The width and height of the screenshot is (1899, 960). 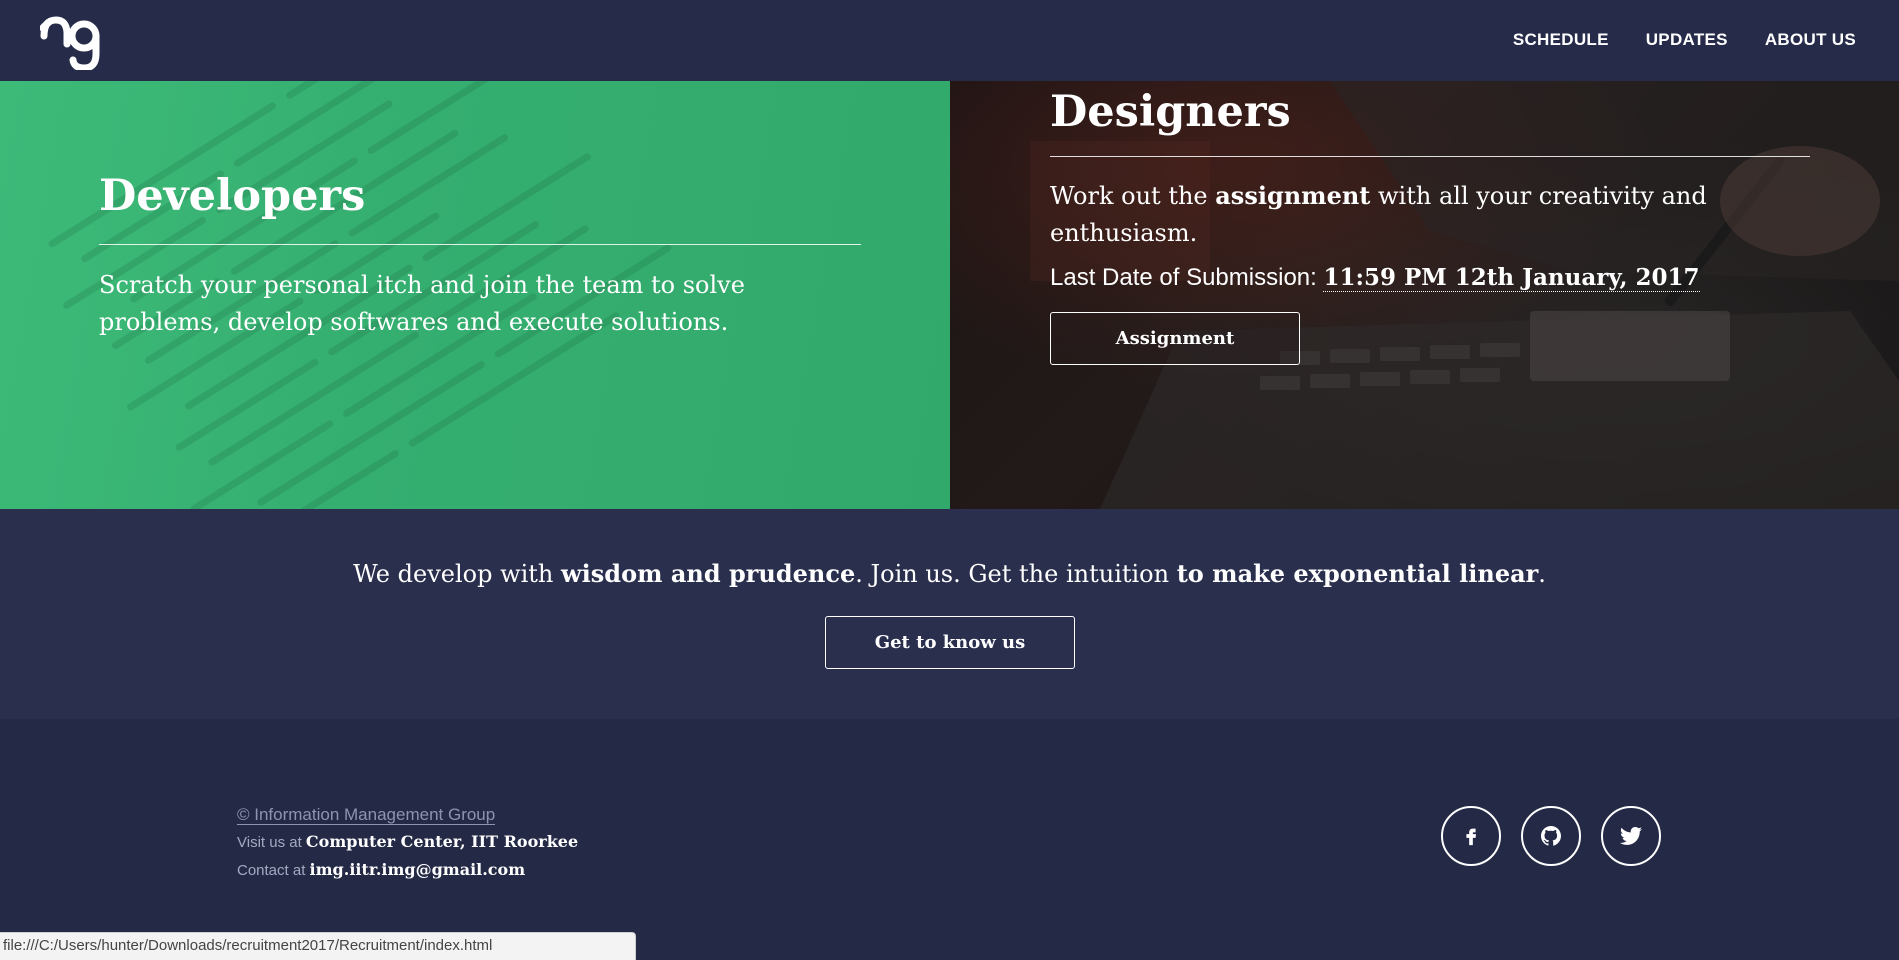 I want to click on designers-divider, so click(x=1430, y=157).